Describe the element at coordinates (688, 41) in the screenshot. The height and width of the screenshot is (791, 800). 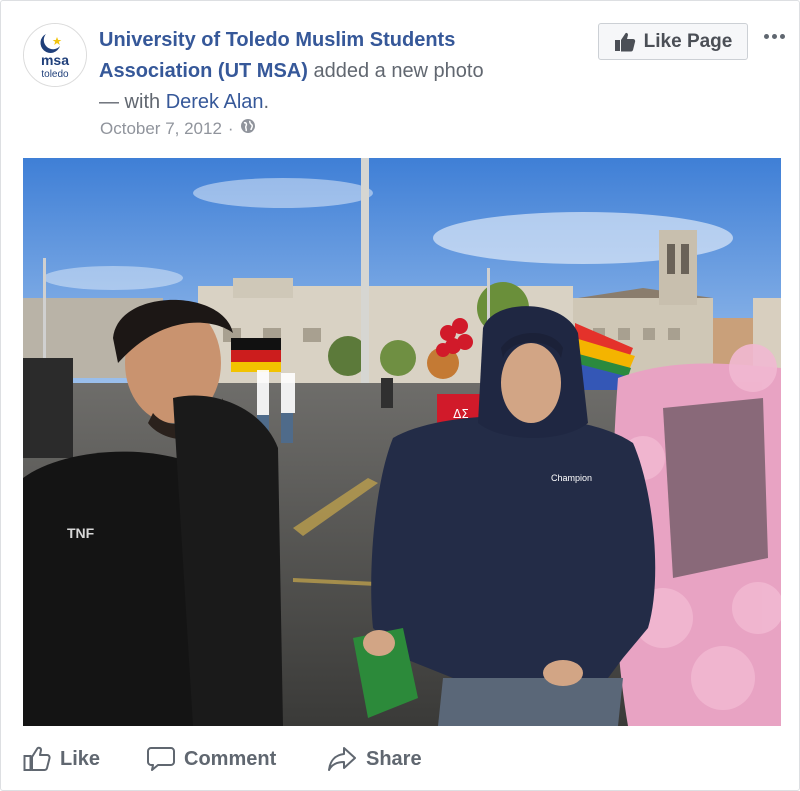
I see `like-page-label: Like Page` at that location.